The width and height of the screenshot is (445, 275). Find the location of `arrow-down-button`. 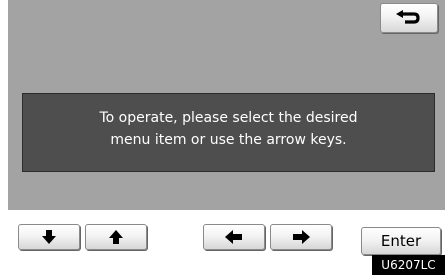

arrow-down-button is located at coordinates (49, 237).